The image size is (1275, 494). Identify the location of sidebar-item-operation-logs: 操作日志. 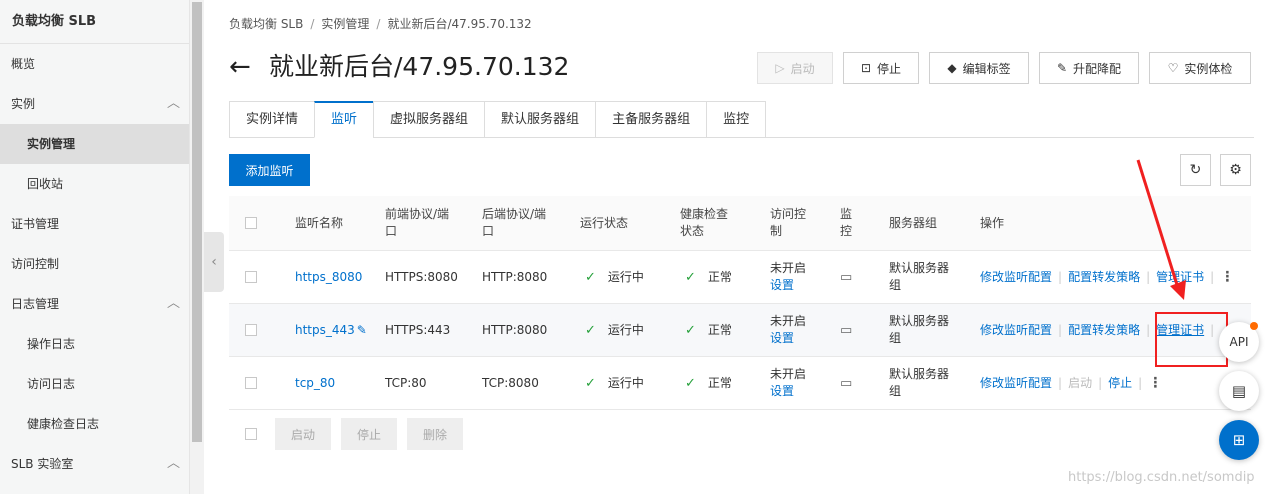
(94, 344).